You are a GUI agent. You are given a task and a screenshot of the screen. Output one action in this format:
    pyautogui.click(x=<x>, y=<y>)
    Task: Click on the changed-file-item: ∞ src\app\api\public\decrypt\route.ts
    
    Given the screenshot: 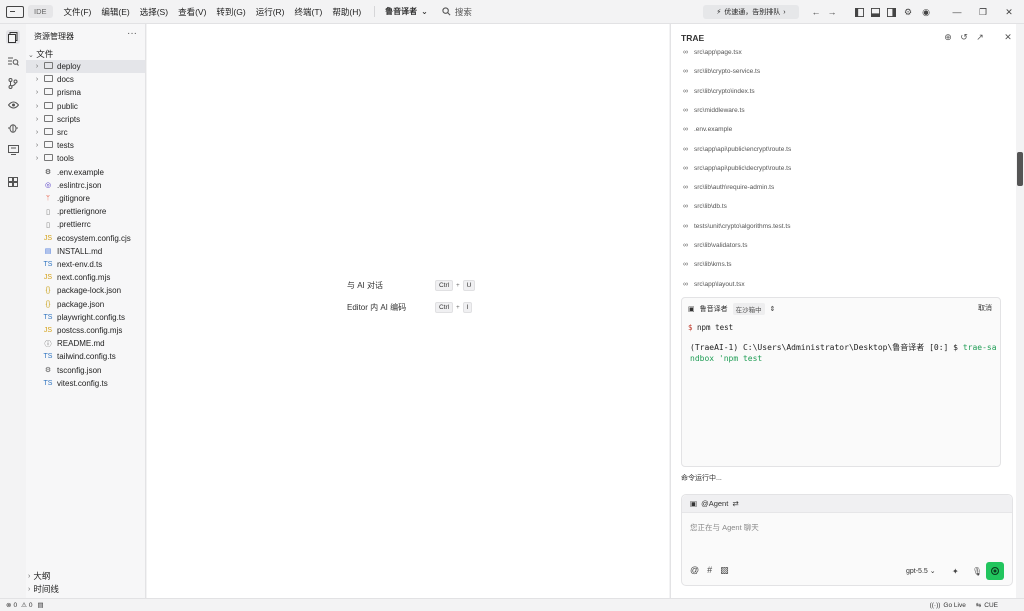 What is the action you would take?
    pyautogui.click(x=737, y=168)
    